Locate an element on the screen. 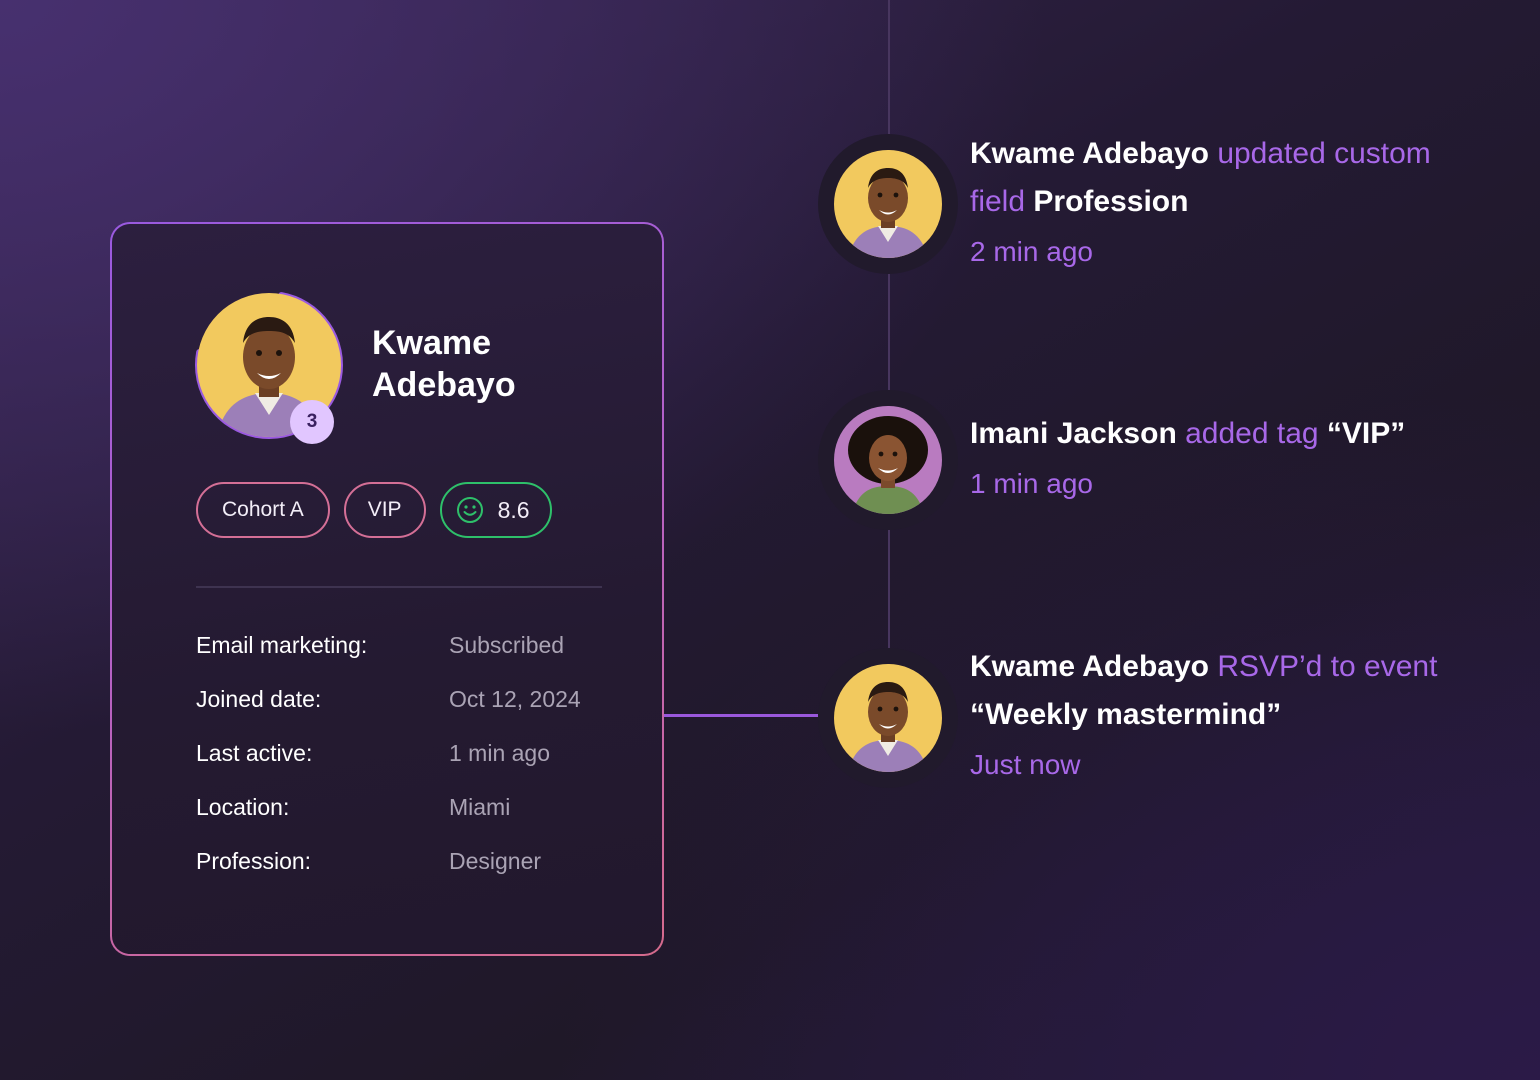 This screenshot has height=1080, width=1540. detail-value: Miami is located at coordinates (480, 807).